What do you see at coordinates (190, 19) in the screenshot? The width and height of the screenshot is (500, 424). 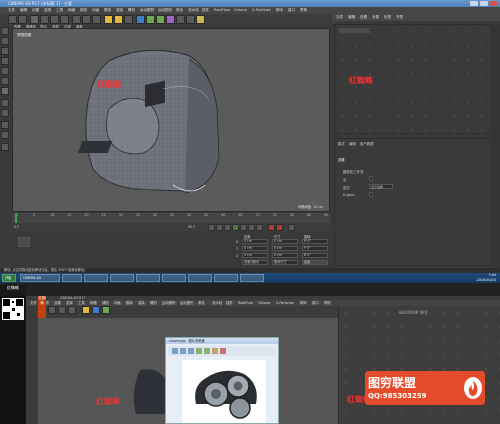 I see `camera-icon` at bounding box center [190, 19].